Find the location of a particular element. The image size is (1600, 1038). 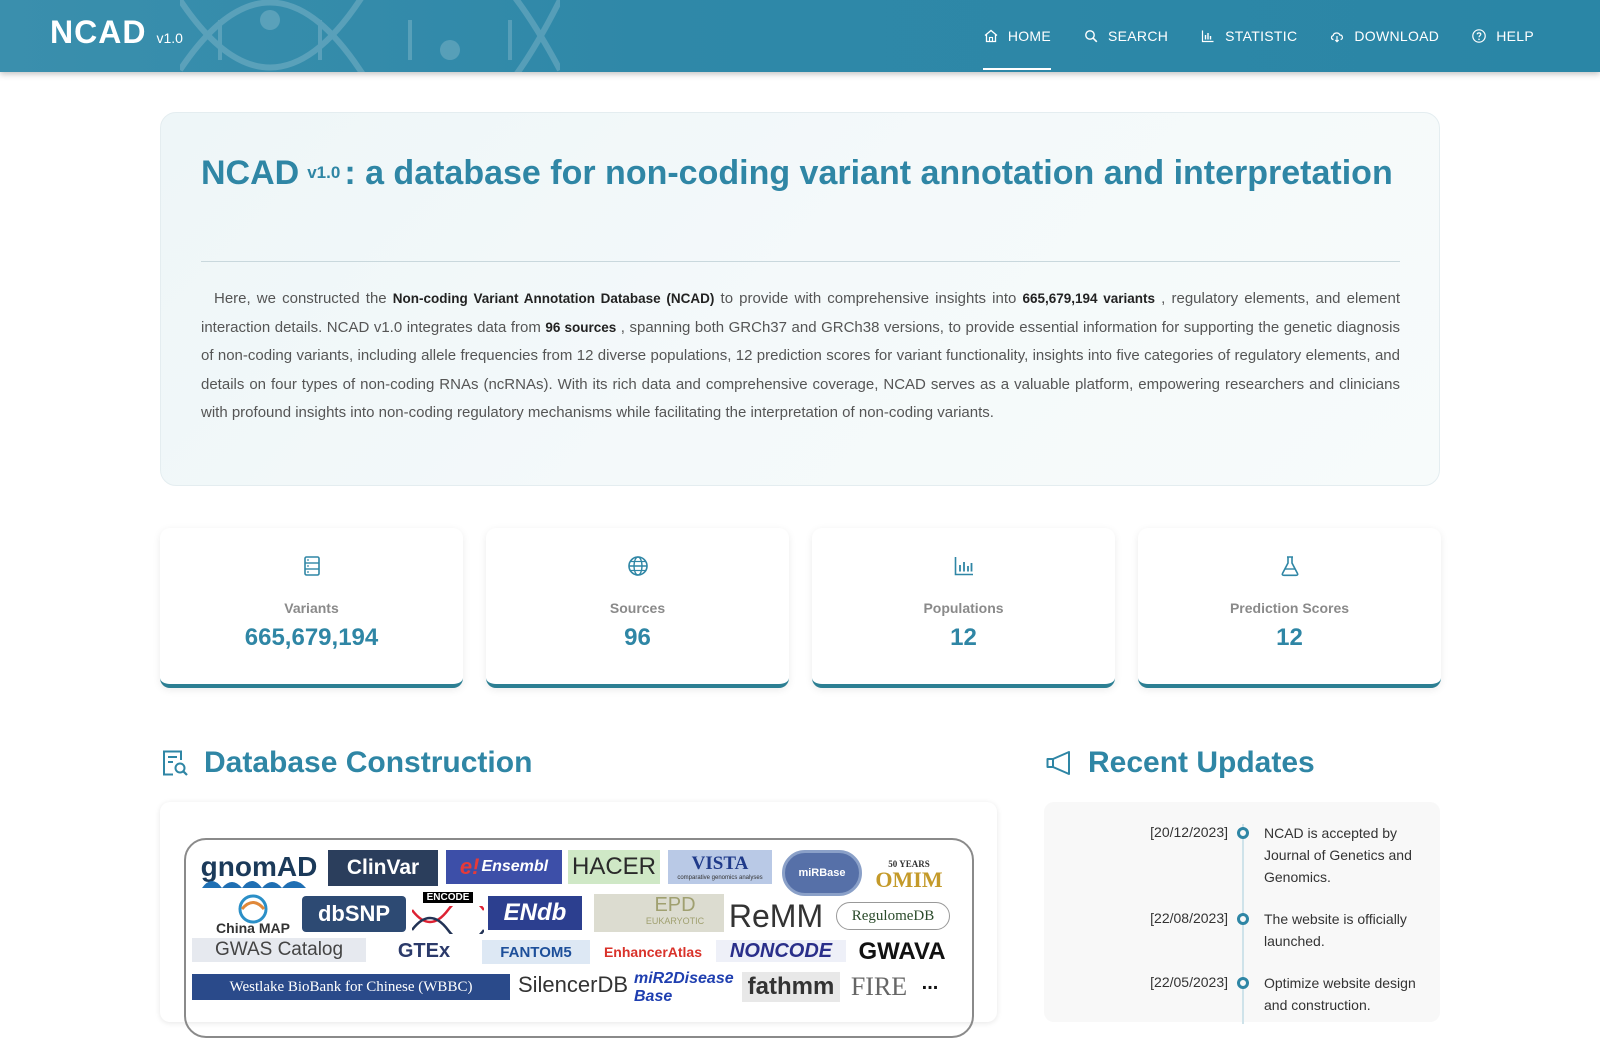

logo-gwava: GWAVA is located at coordinates (902, 952).